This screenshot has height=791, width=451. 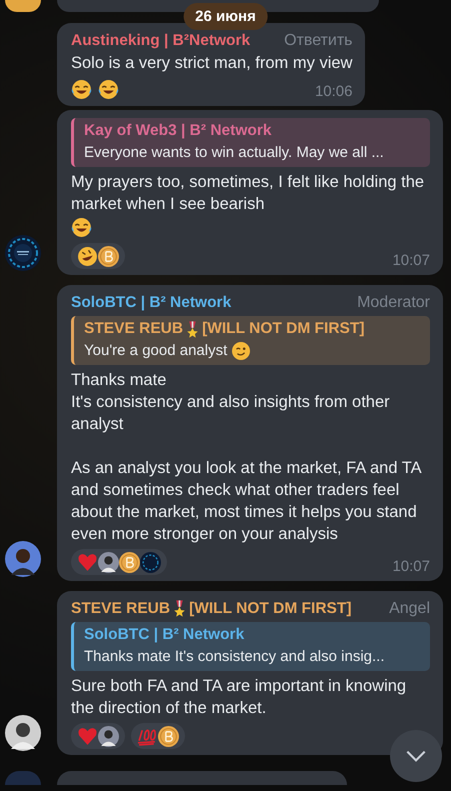 I want to click on message-text: My prayers too, sometimes, I felt like holding the market when I see bearish, so click(x=248, y=193).